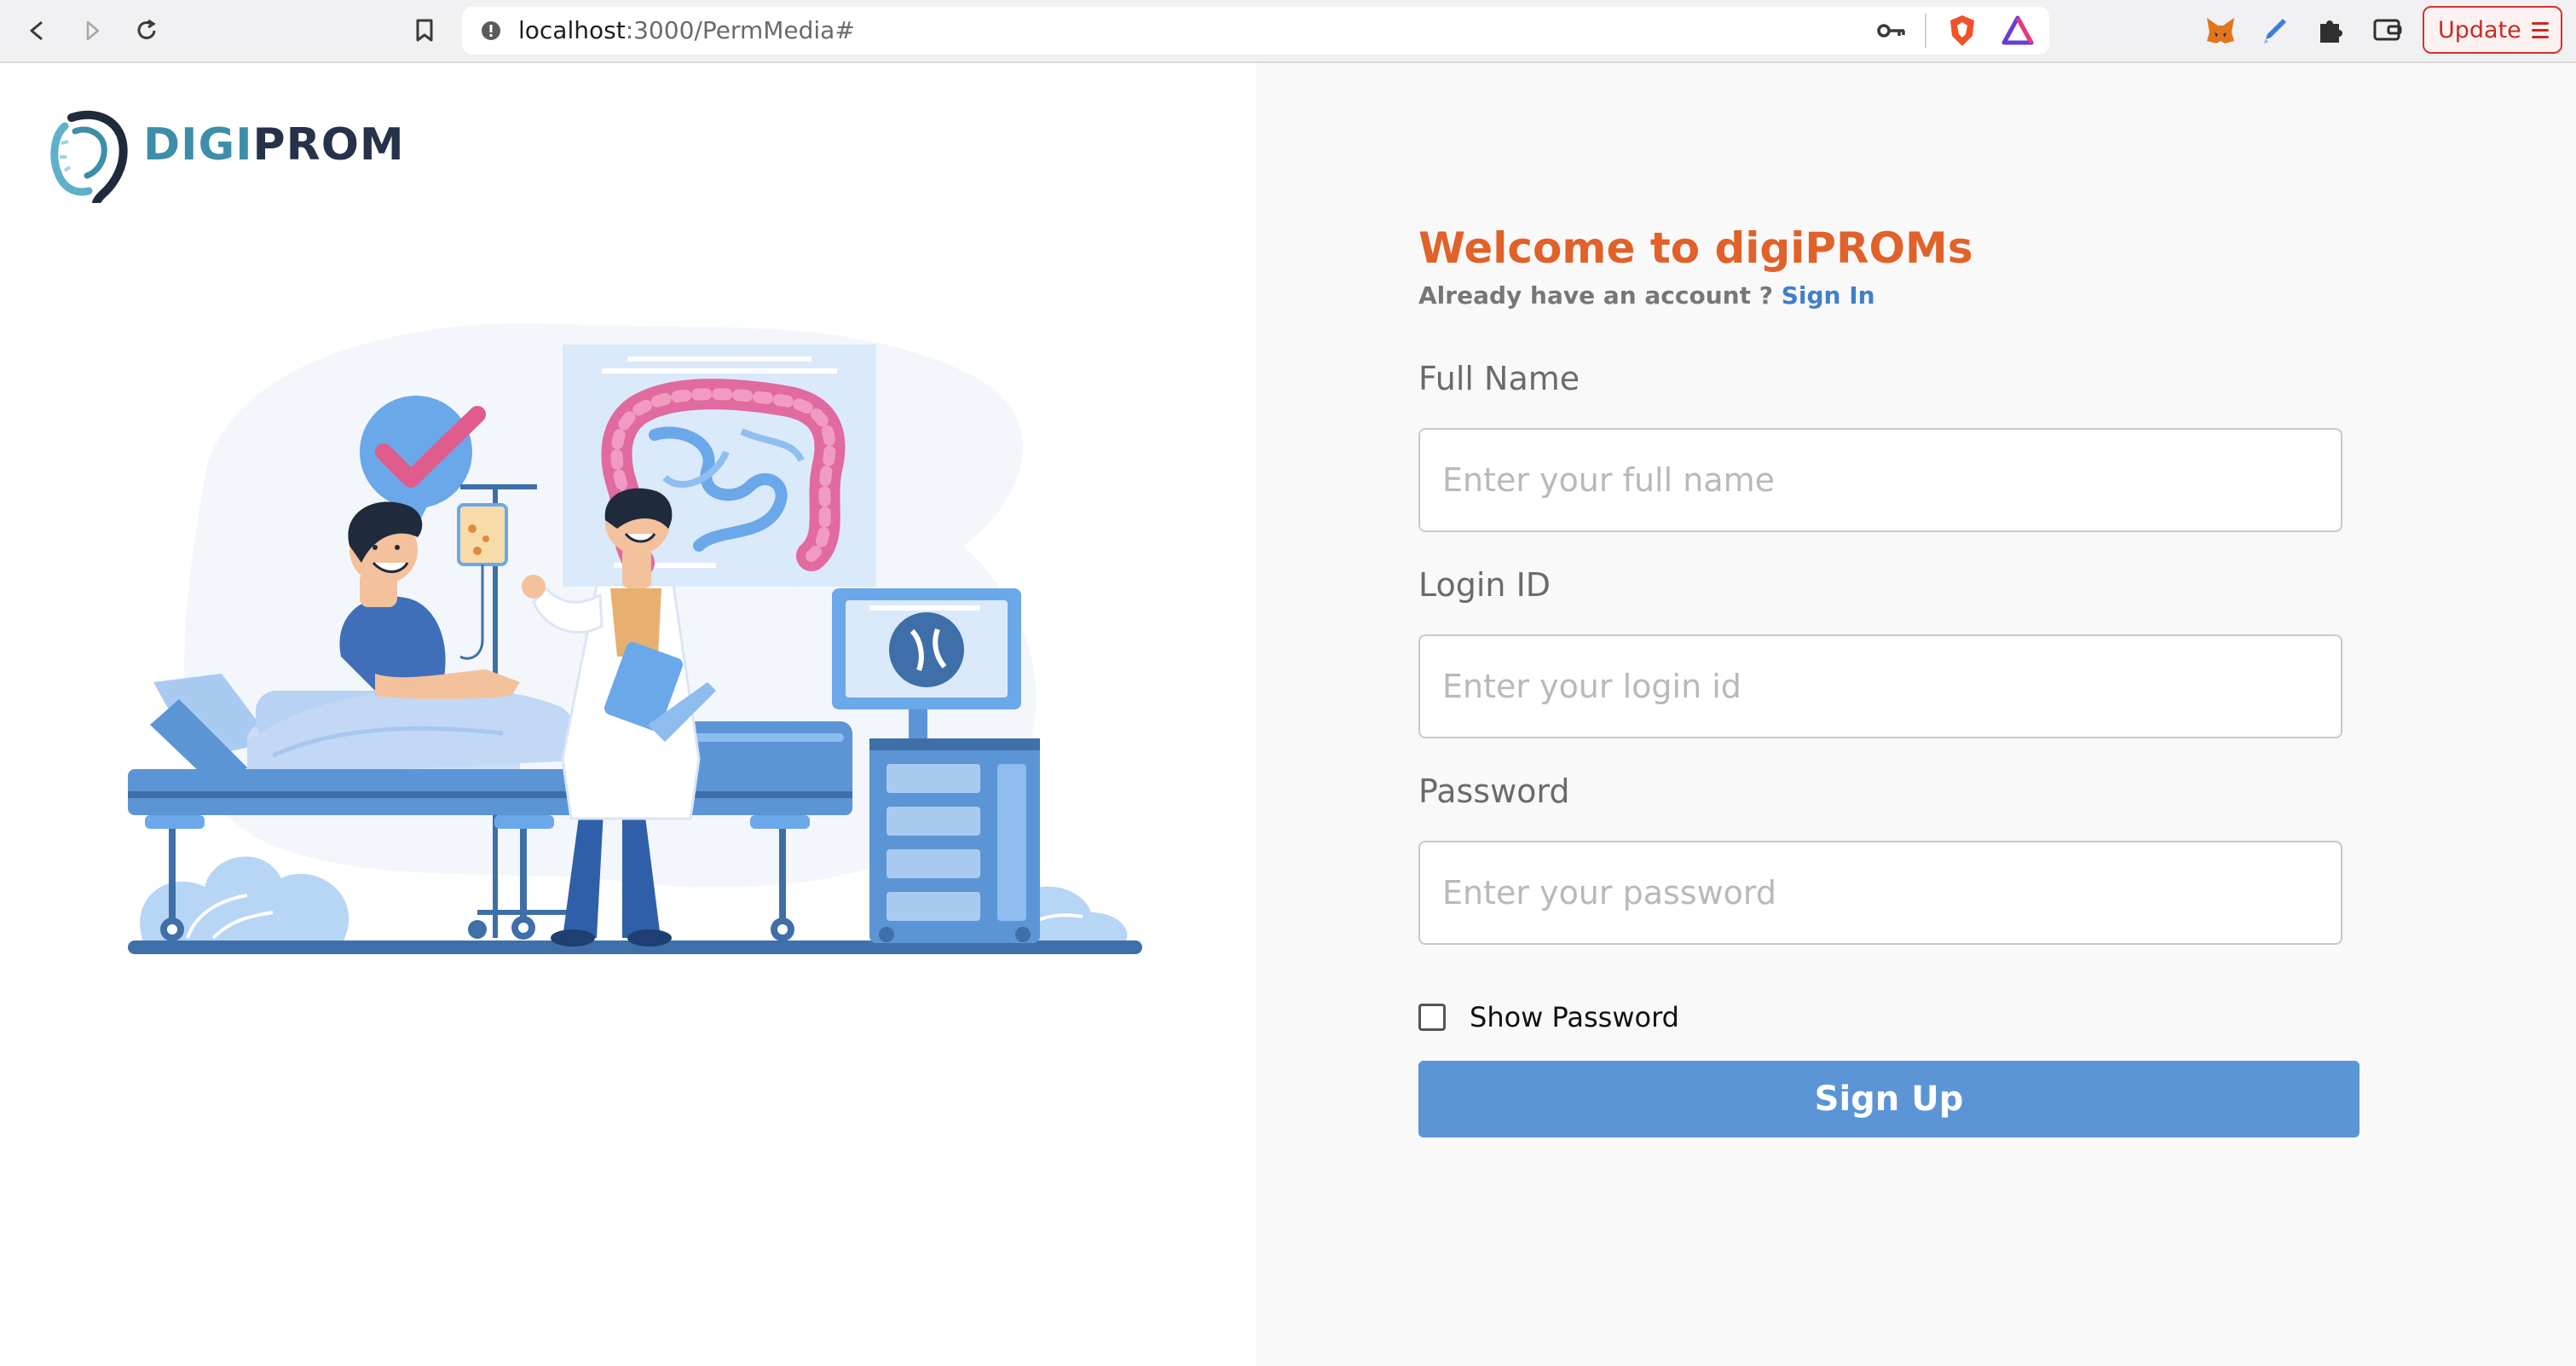 The height and width of the screenshot is (1366, 2576). What do you see at coordinates (424, 30) in the screenshot?
I see `bookmark-icon` at bounding box center [424, 30].